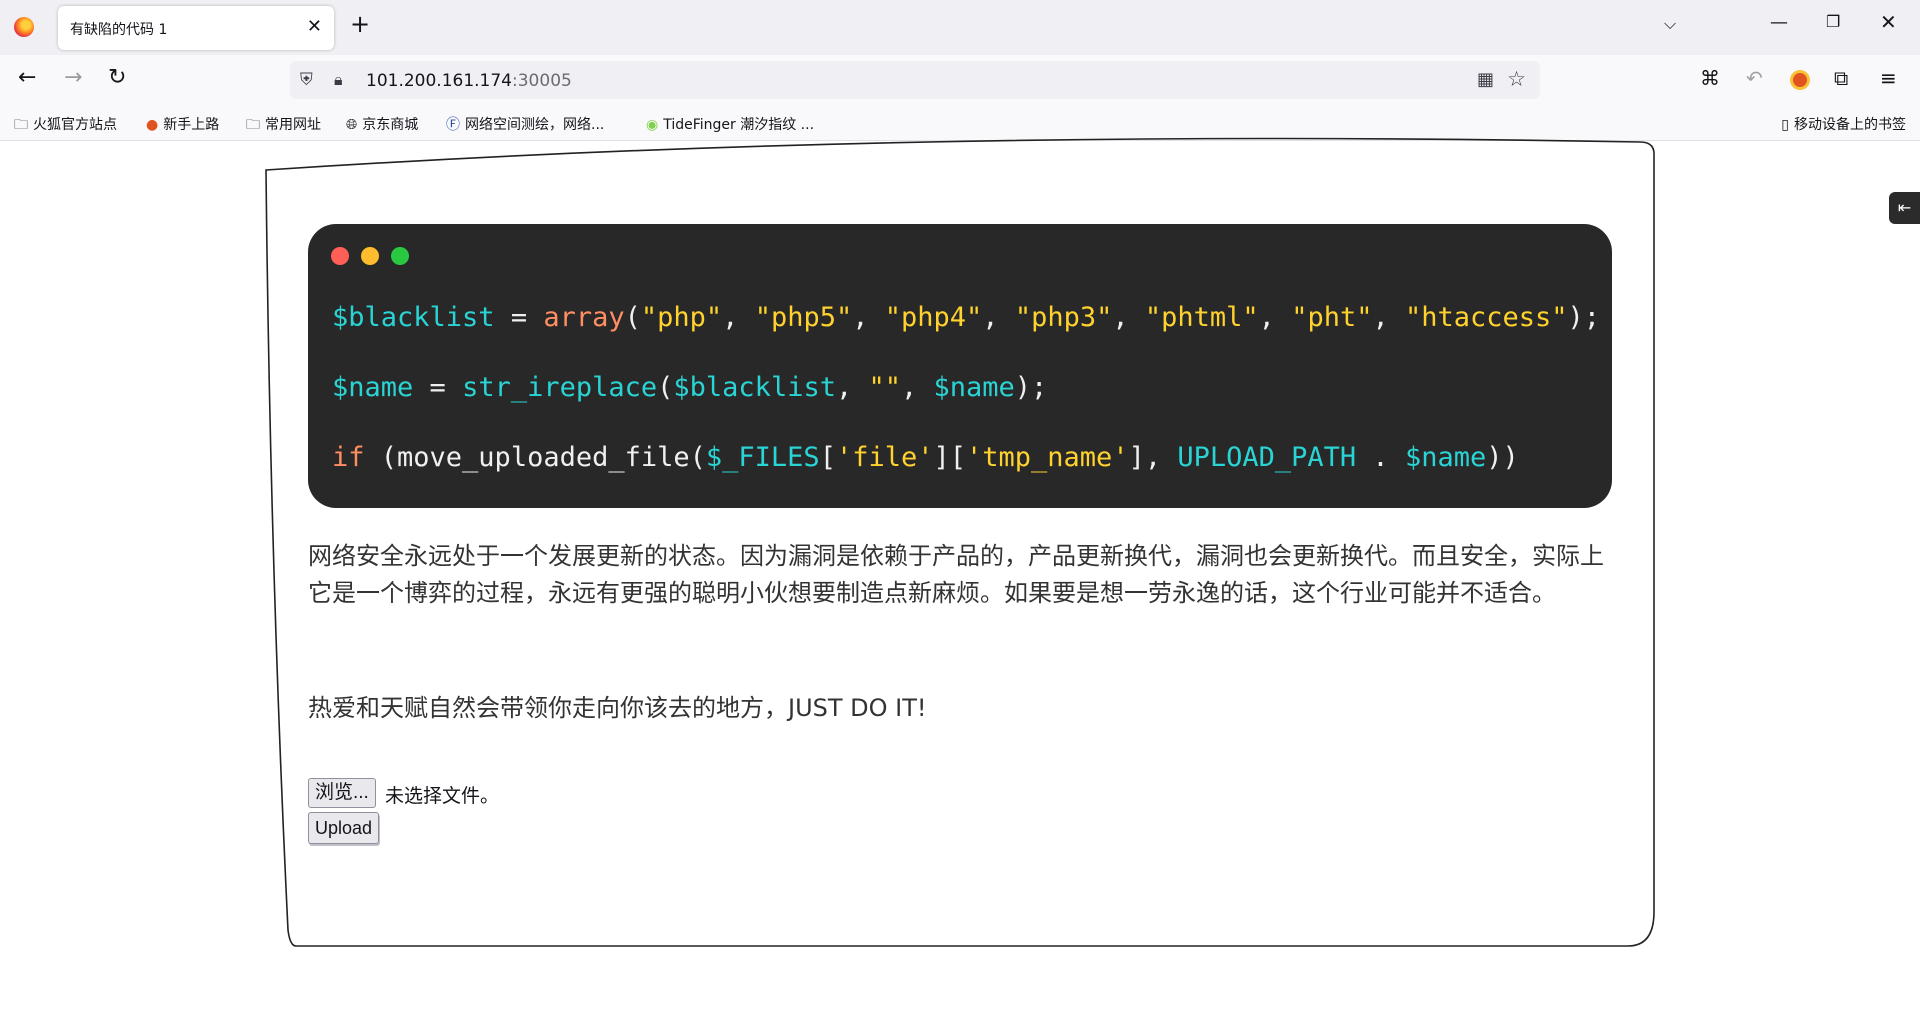  I want to click on code-token: str_ireplace, so click(560, 387).